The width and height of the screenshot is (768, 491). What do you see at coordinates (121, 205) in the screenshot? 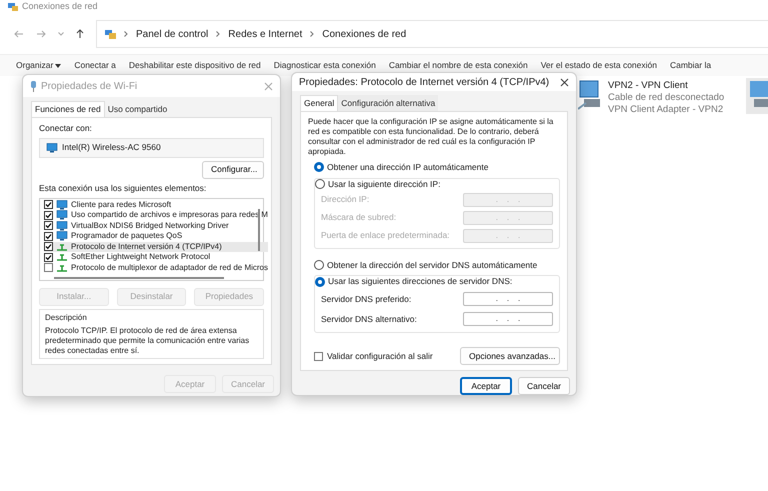
I see `item-label: Cliente para redes Microsoft` at bounding box center [121, 205].